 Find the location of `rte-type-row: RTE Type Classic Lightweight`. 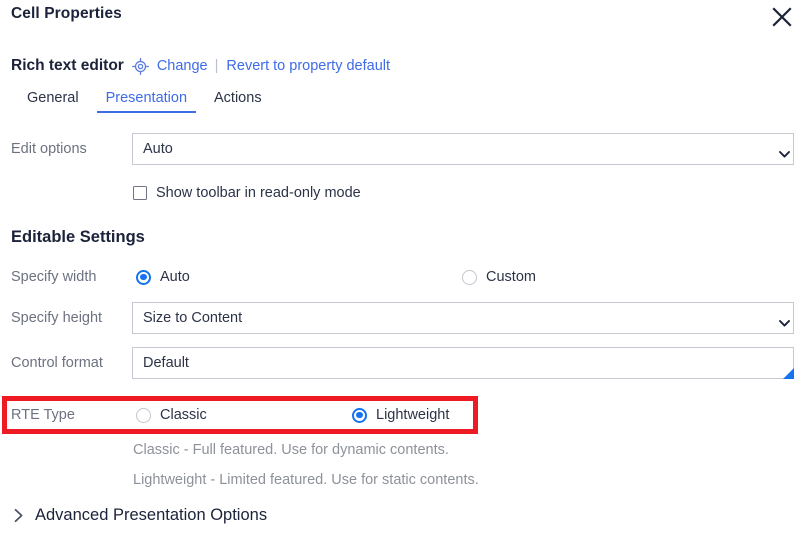

rte-type-row: RTE Type Classic Lightweight is located at coordinates (403, 415).